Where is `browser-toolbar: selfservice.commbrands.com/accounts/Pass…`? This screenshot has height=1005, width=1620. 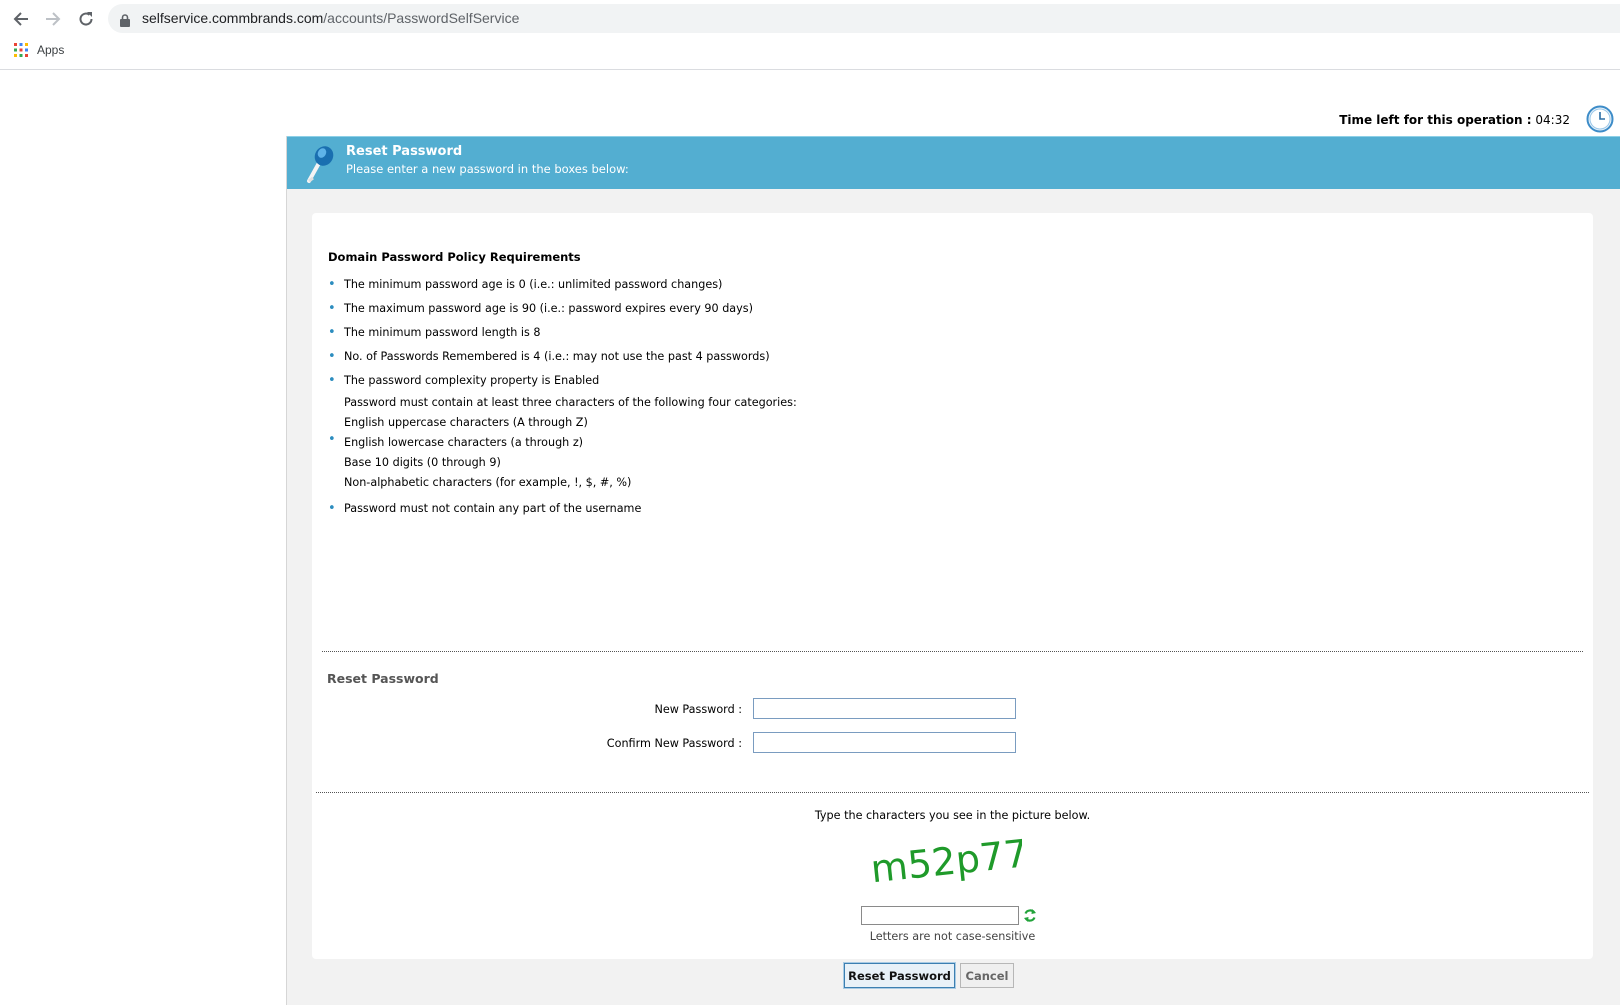
browser-toolbar: selfservice.commbrands.com/accounts/Pass… is located at coordinates (810, 18).